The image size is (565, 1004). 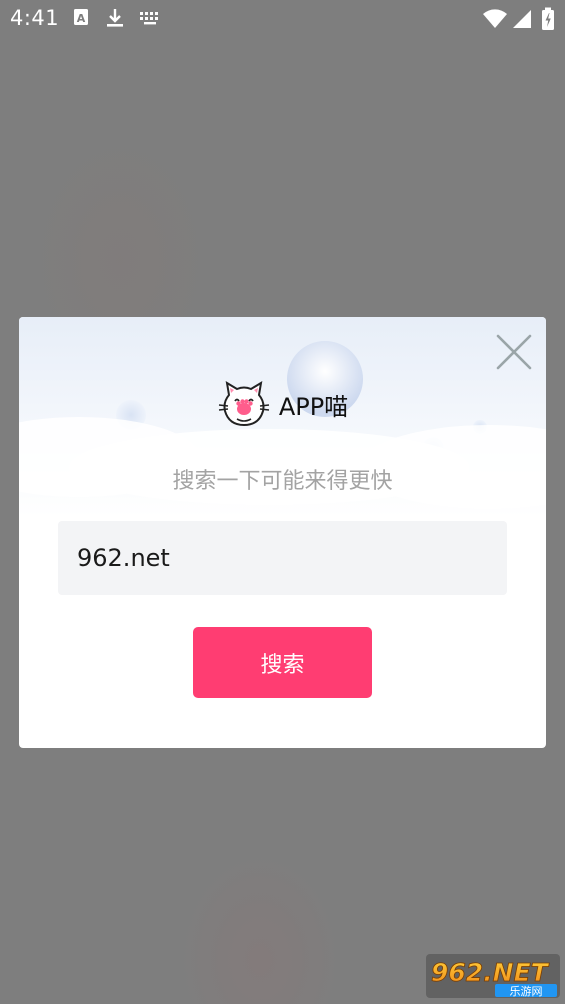 What do you see at coordinates (526, 991) in the screenshot?
I see `watermark-tagline: 乐游网` at bounding box center [526, 991].